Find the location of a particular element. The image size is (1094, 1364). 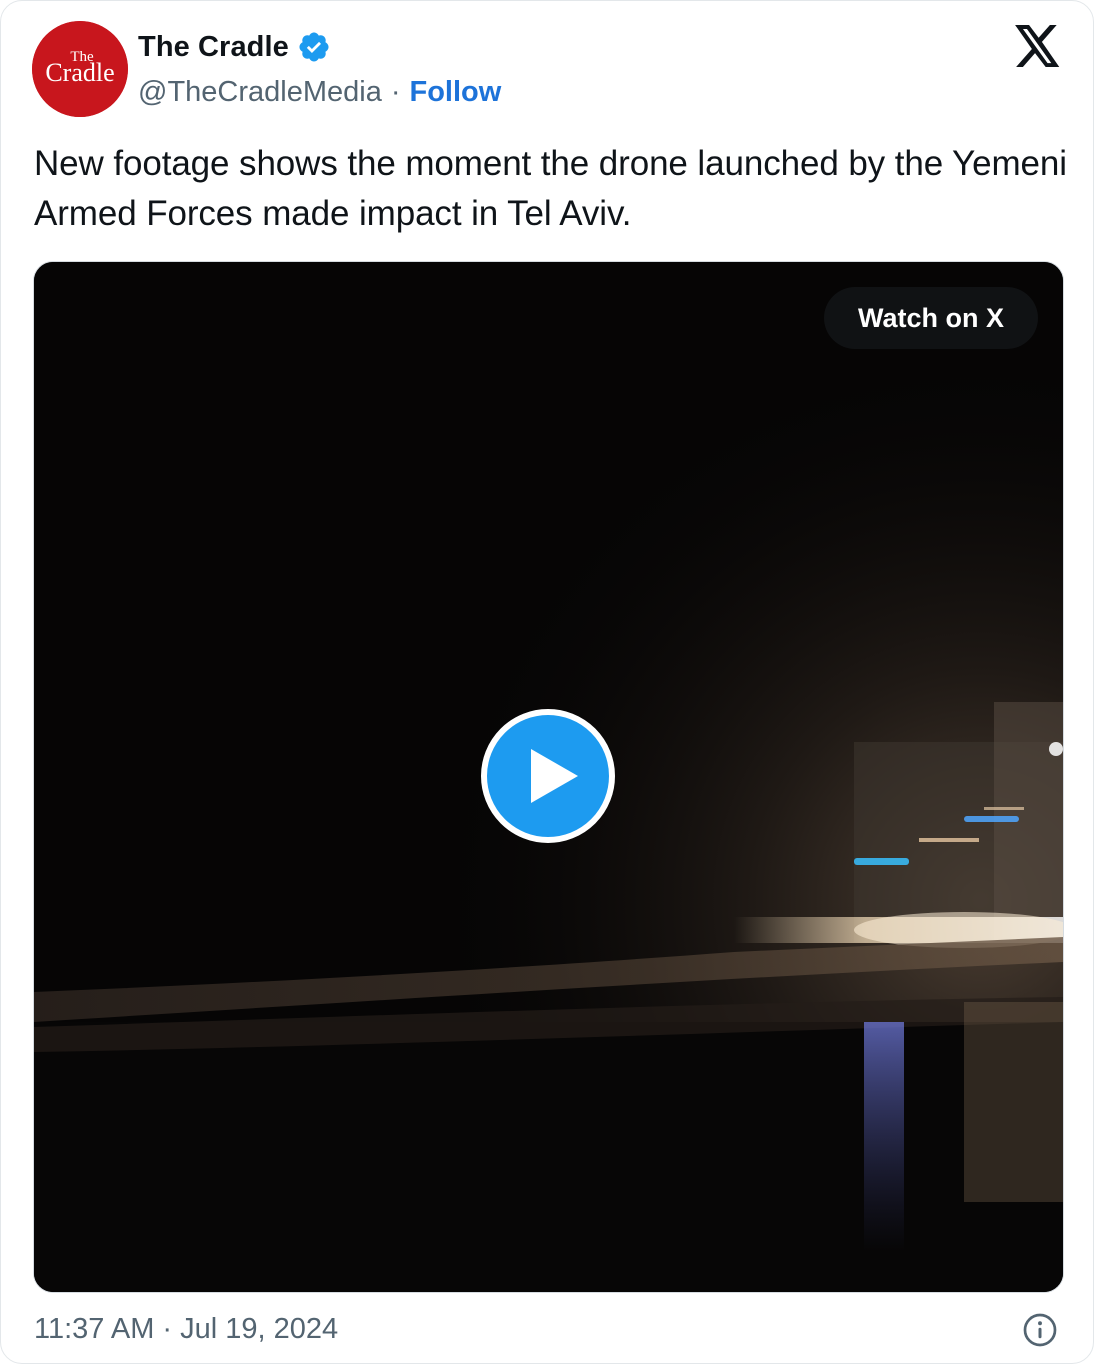

avatar-logo-main: Cradle is located at coordinates (79, 72).